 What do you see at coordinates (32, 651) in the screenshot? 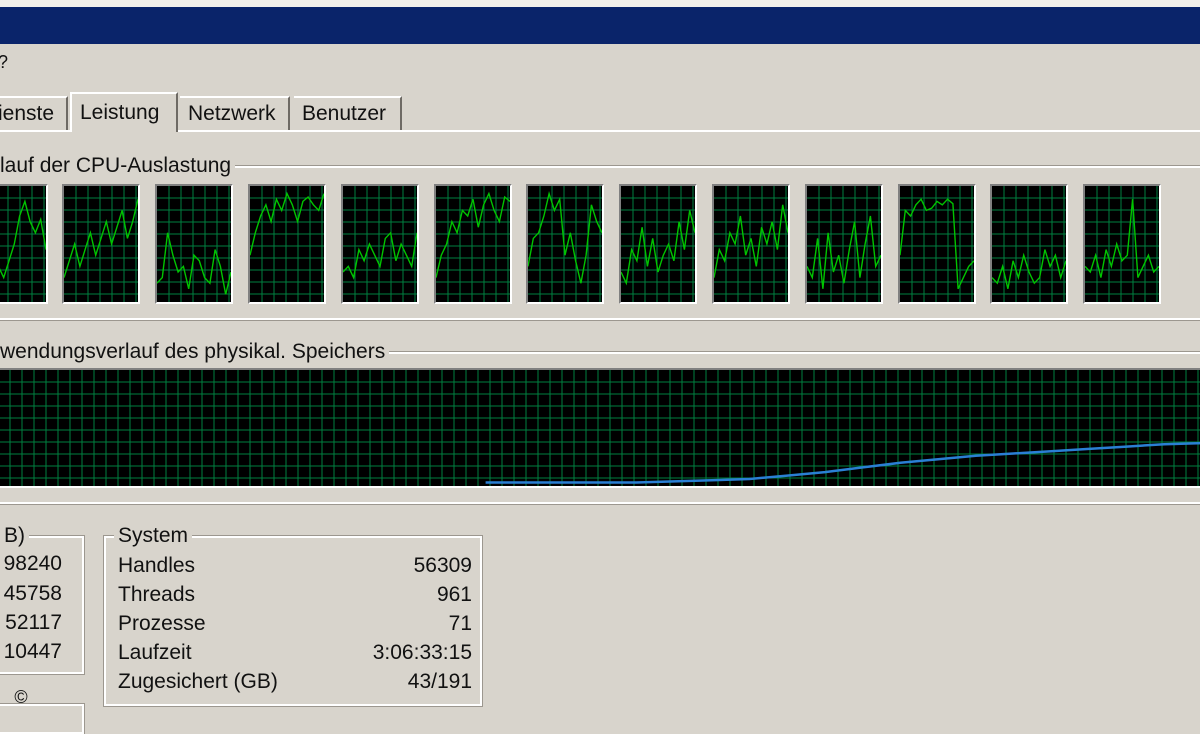
I see `physical-memory-value: 10447` at bounding box center [32, 651].